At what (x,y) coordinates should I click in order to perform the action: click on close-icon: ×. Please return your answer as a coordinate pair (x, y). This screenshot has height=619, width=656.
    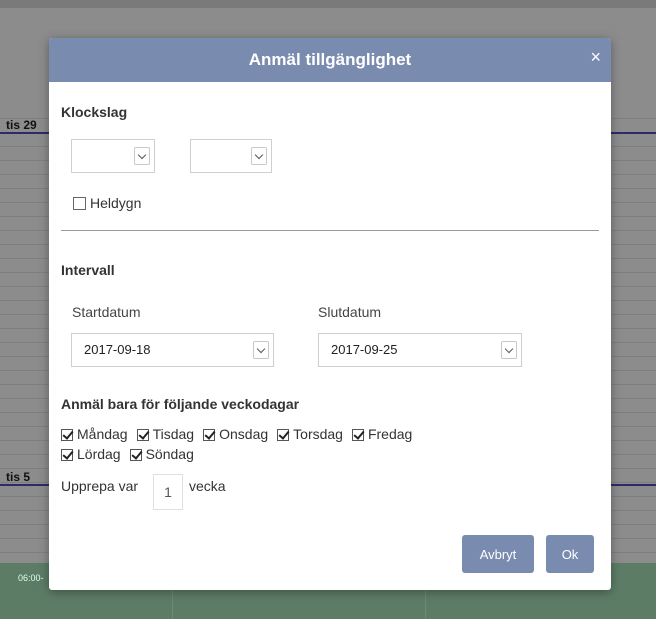
    Looking at the image, I should click on (595, 57).